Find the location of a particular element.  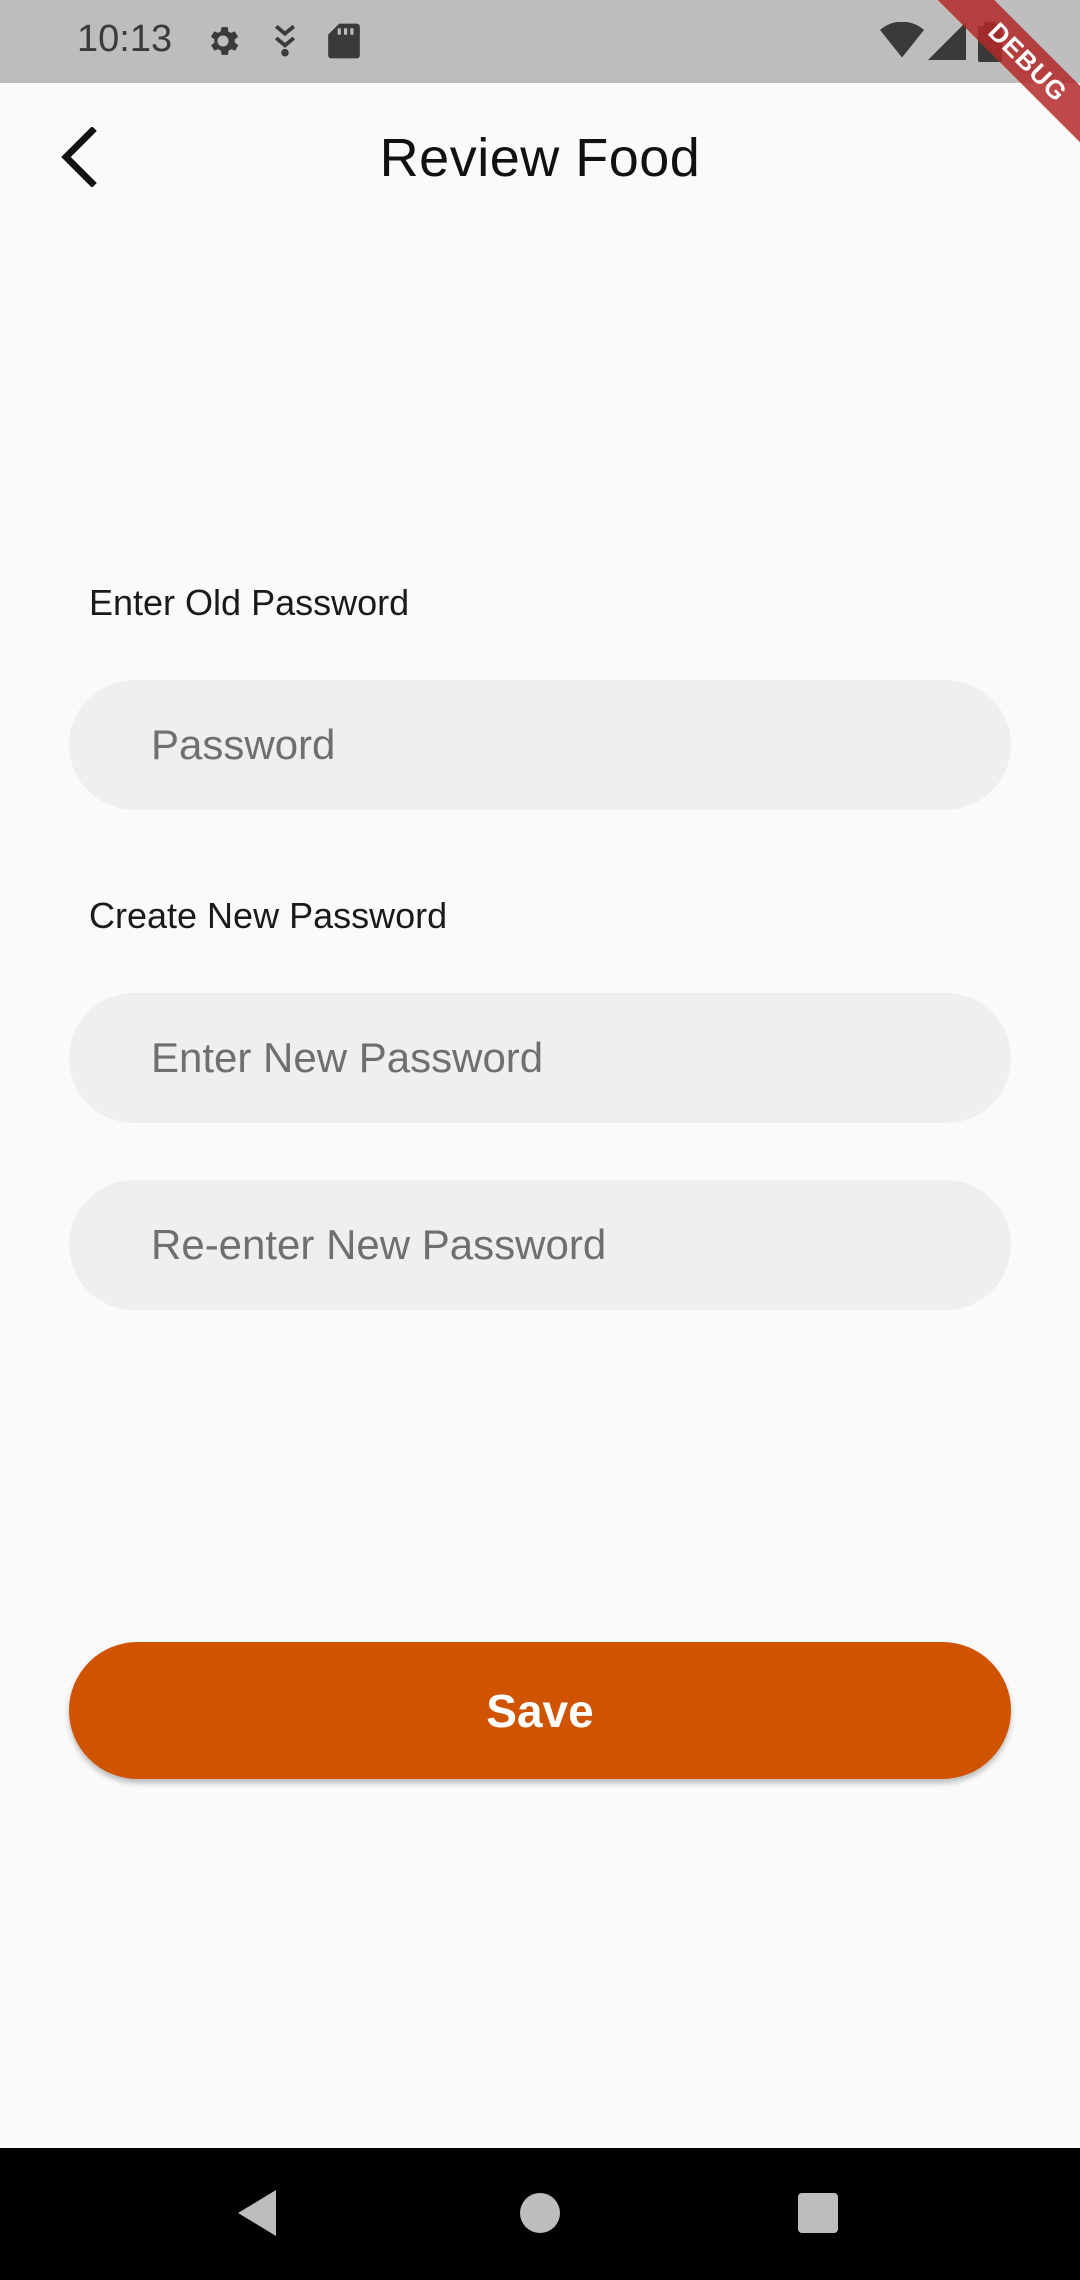

page-title: Review Food is located at coordinates (540, 158).